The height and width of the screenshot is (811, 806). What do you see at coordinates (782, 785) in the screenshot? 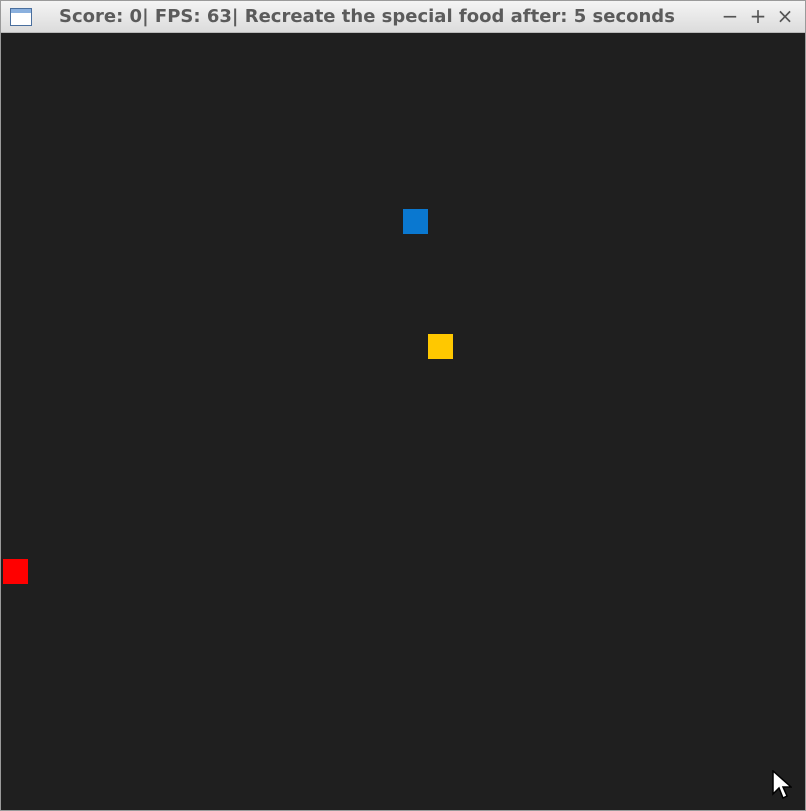
I see `mouse-pointer-icon` at bounding box center [782, 785].